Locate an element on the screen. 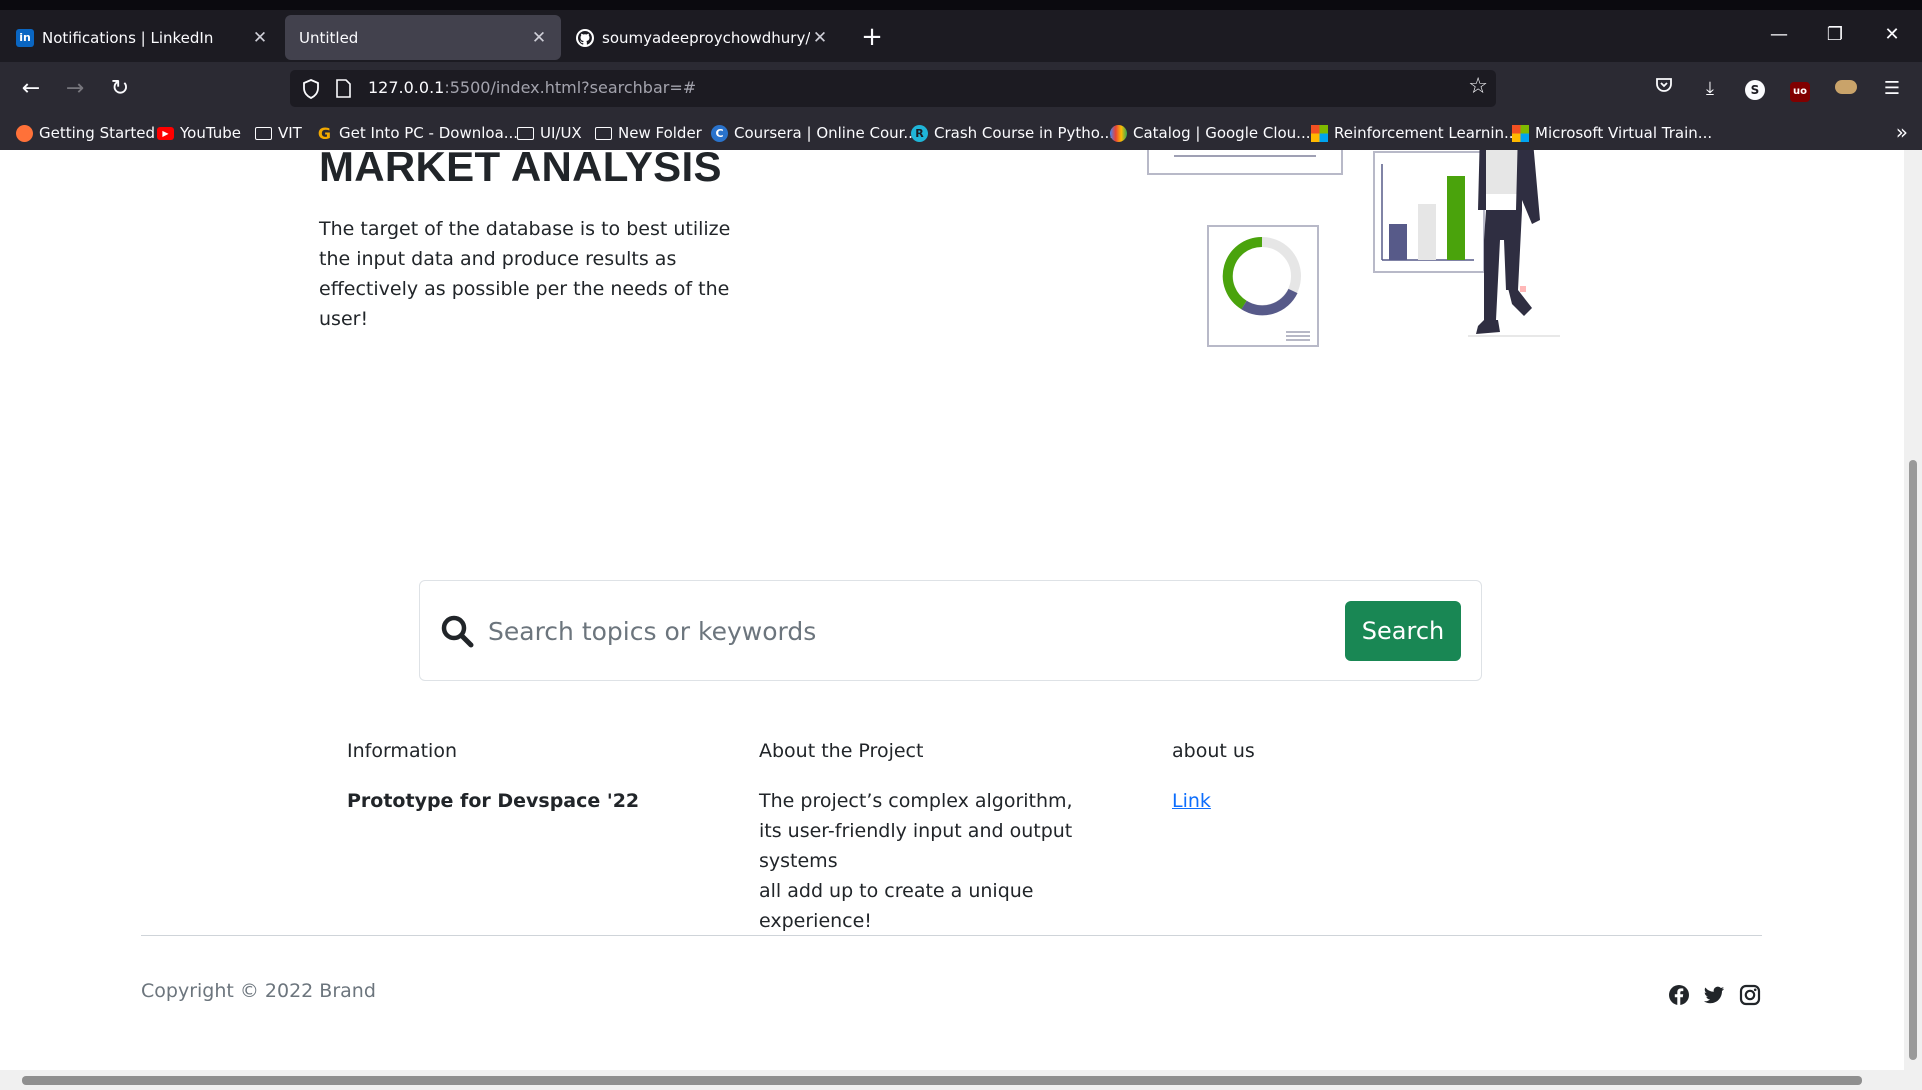 This screenshot has width=1922, height=1090. menu-icon: ☰ is located at coordinates (1892, 89).